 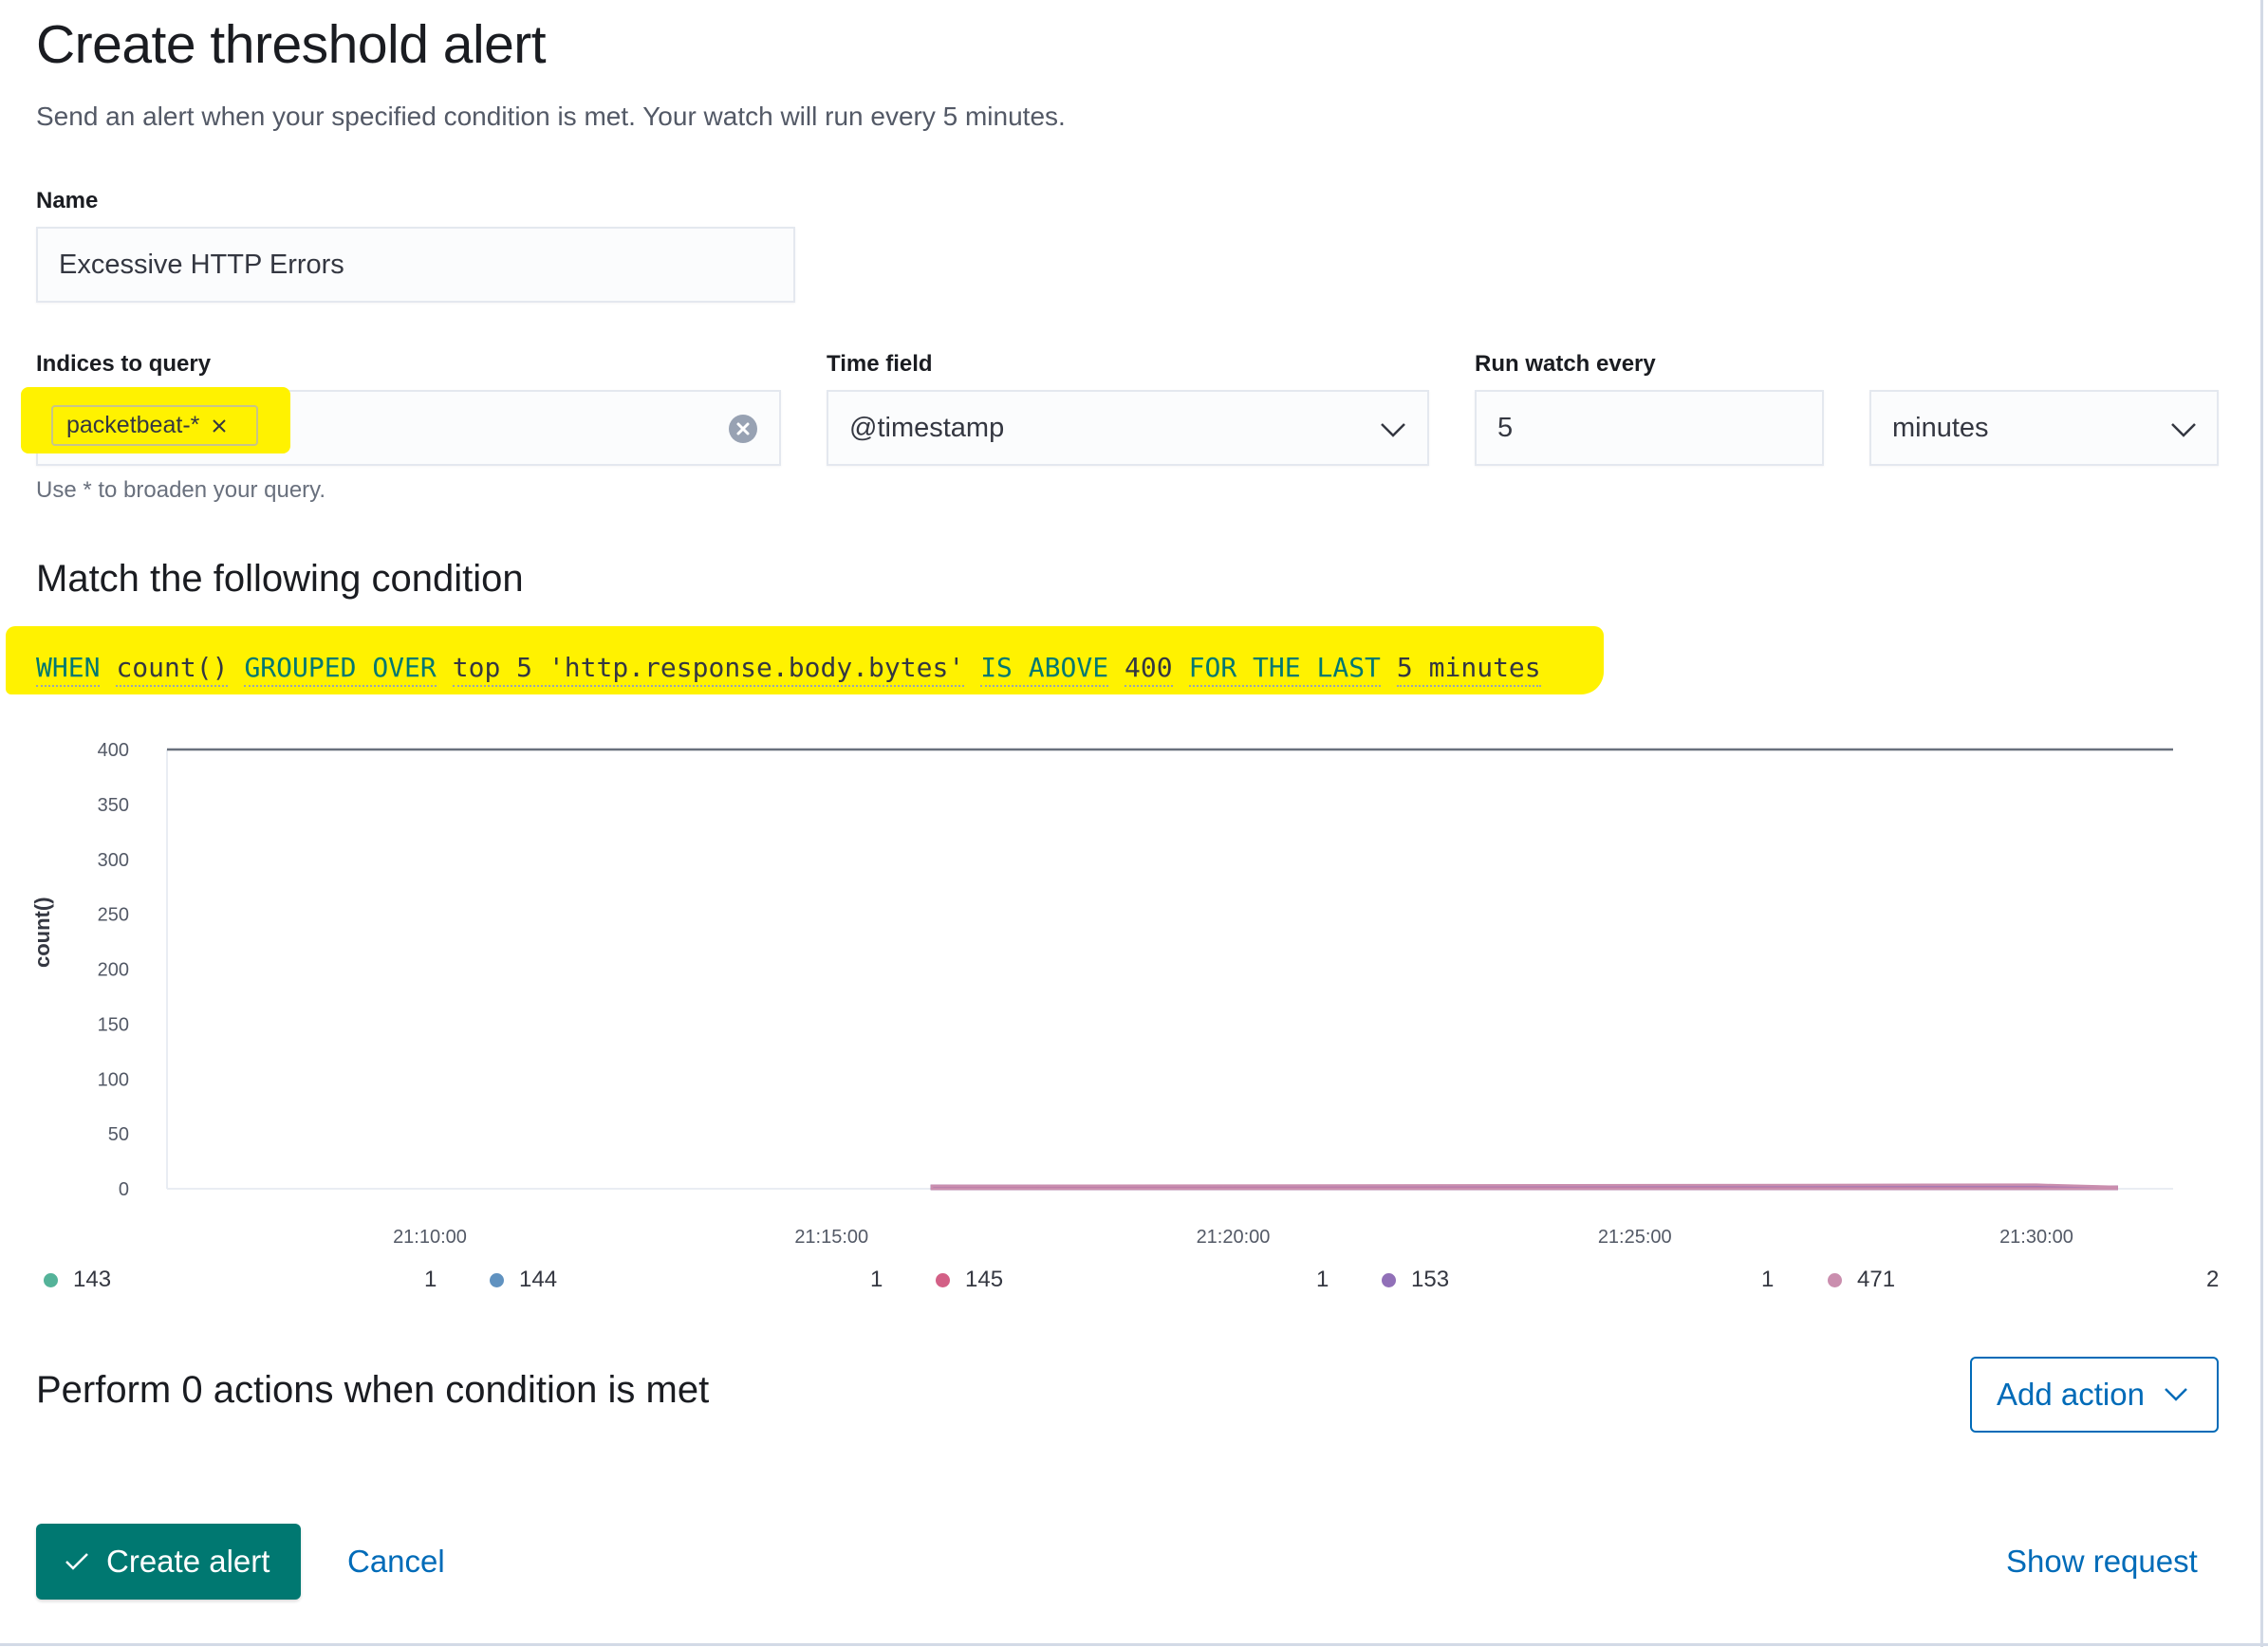 What do you see at coordinates (113, 750) in the screenshot?
I see `y-tick-label: 400` at bounding box center [113, 750].